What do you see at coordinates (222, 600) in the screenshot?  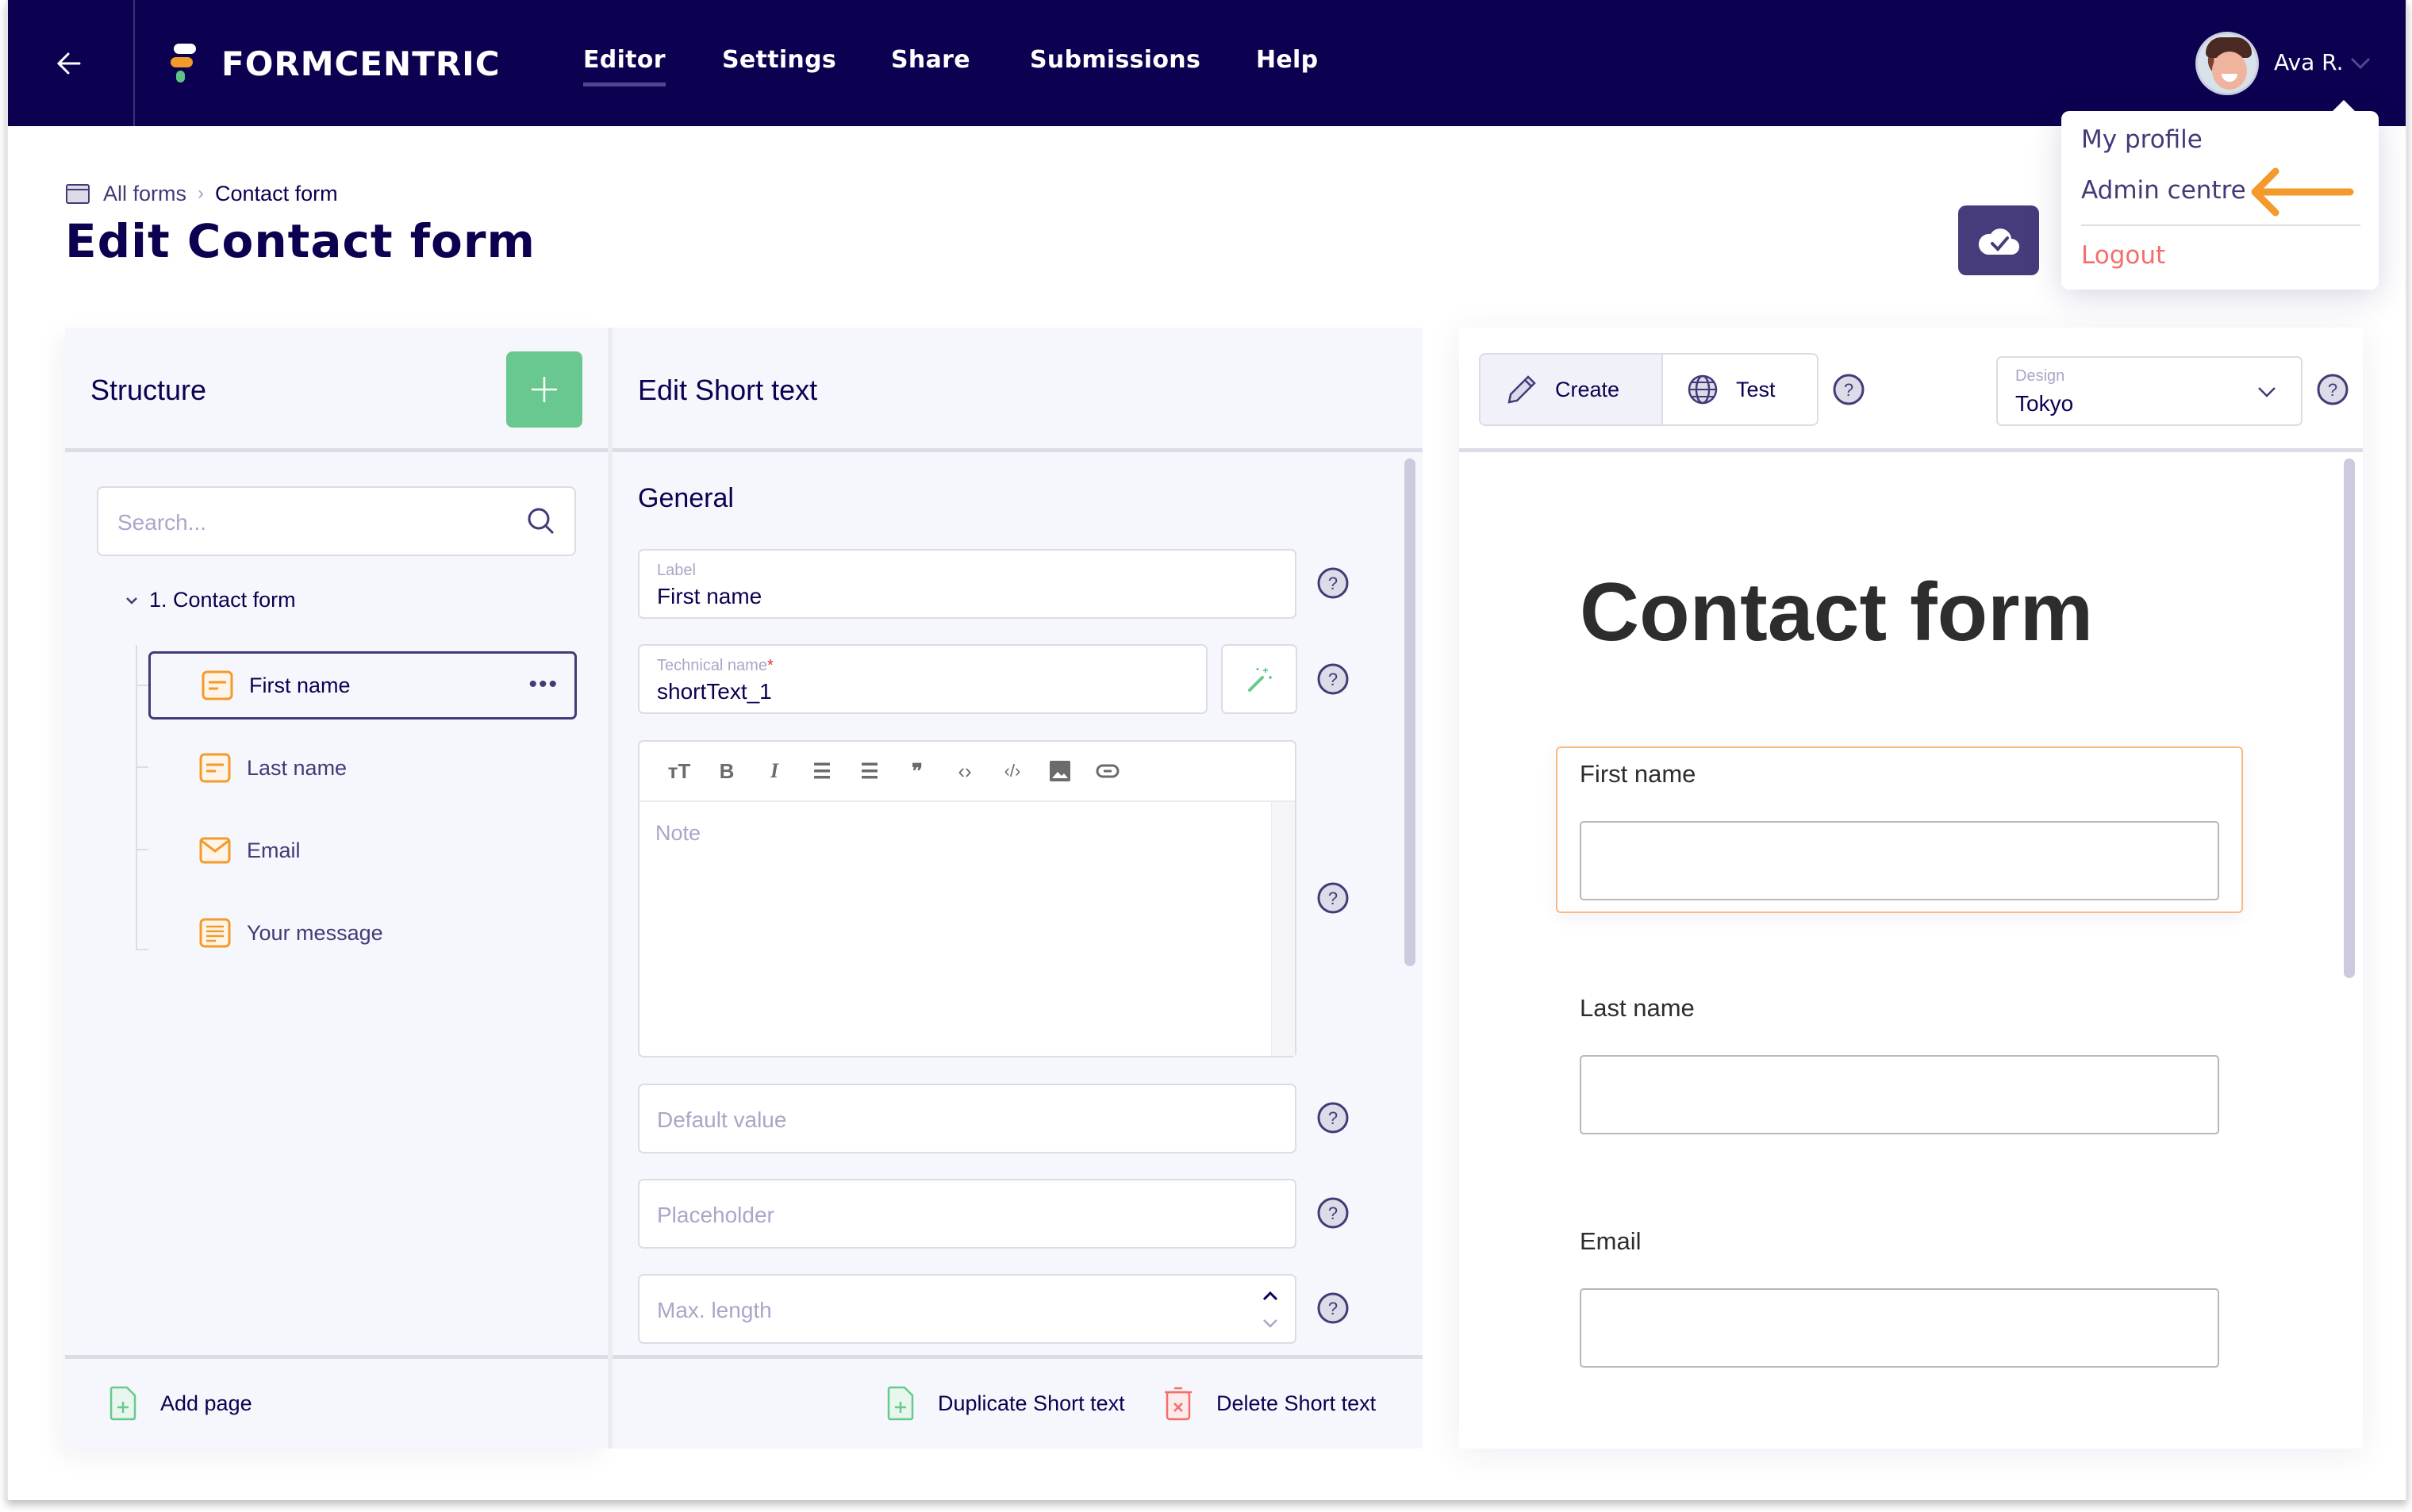 I see `tree-page-label: 1. Contact form` at bounding box center [222, 600].